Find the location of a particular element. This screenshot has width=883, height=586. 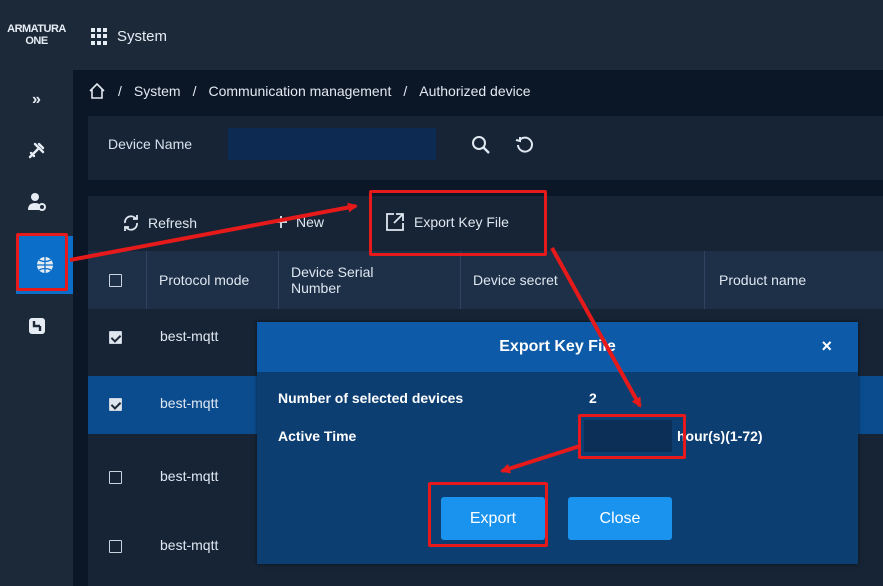

serial-header-line2: Number is located at coordinates (316, 288).